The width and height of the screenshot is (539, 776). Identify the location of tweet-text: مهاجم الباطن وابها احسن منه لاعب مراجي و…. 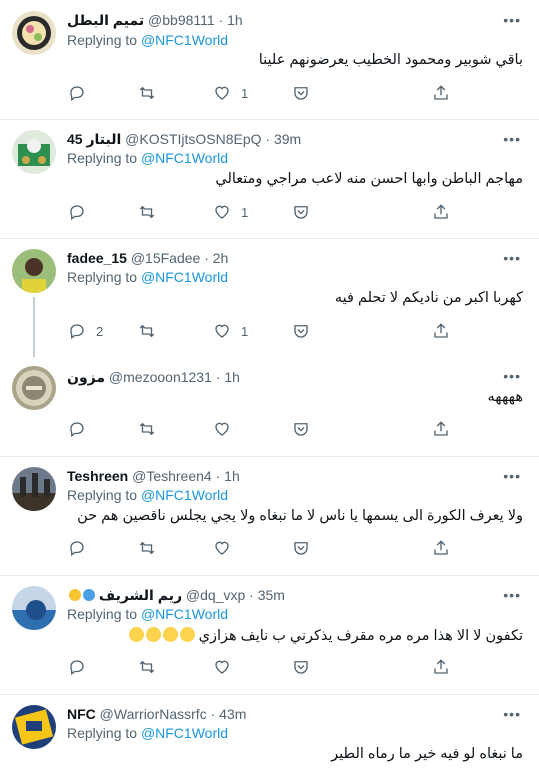
(369, 179).